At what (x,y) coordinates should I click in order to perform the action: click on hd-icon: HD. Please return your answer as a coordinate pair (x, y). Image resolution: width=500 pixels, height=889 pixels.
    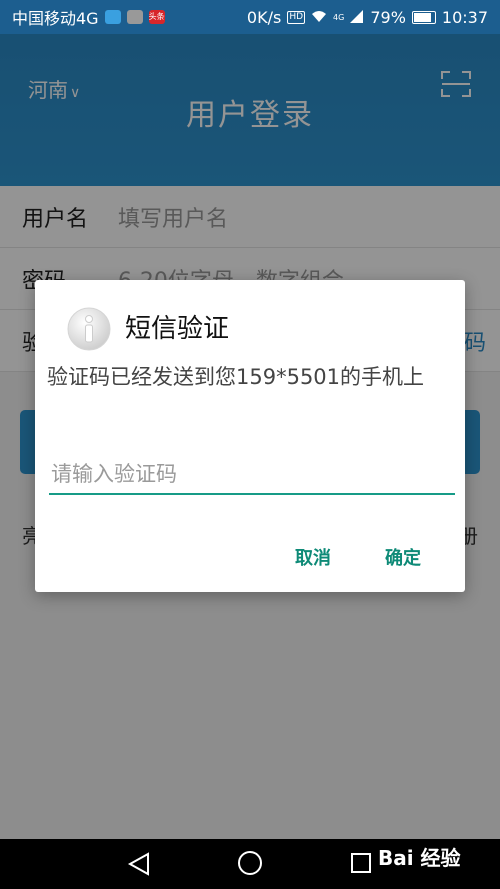
    Looking at the image, I should click on (296, 17).